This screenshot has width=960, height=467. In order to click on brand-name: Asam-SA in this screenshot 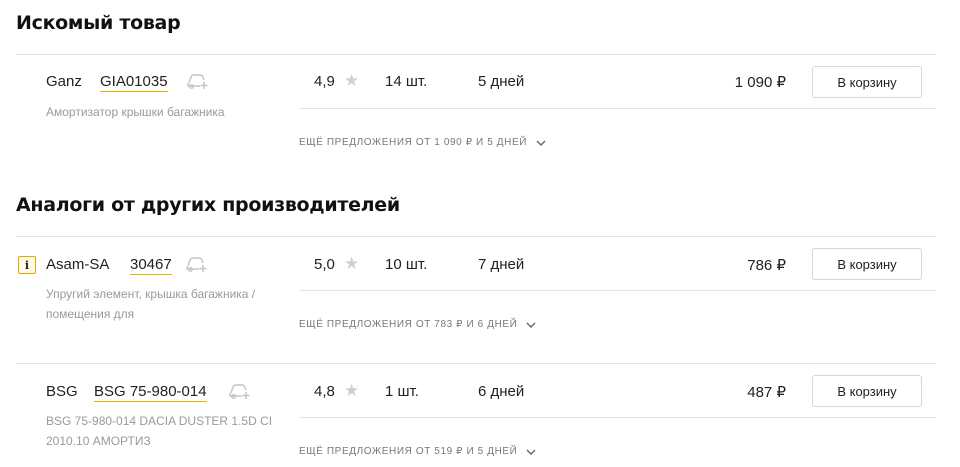, I will do `click(78, 264)`.